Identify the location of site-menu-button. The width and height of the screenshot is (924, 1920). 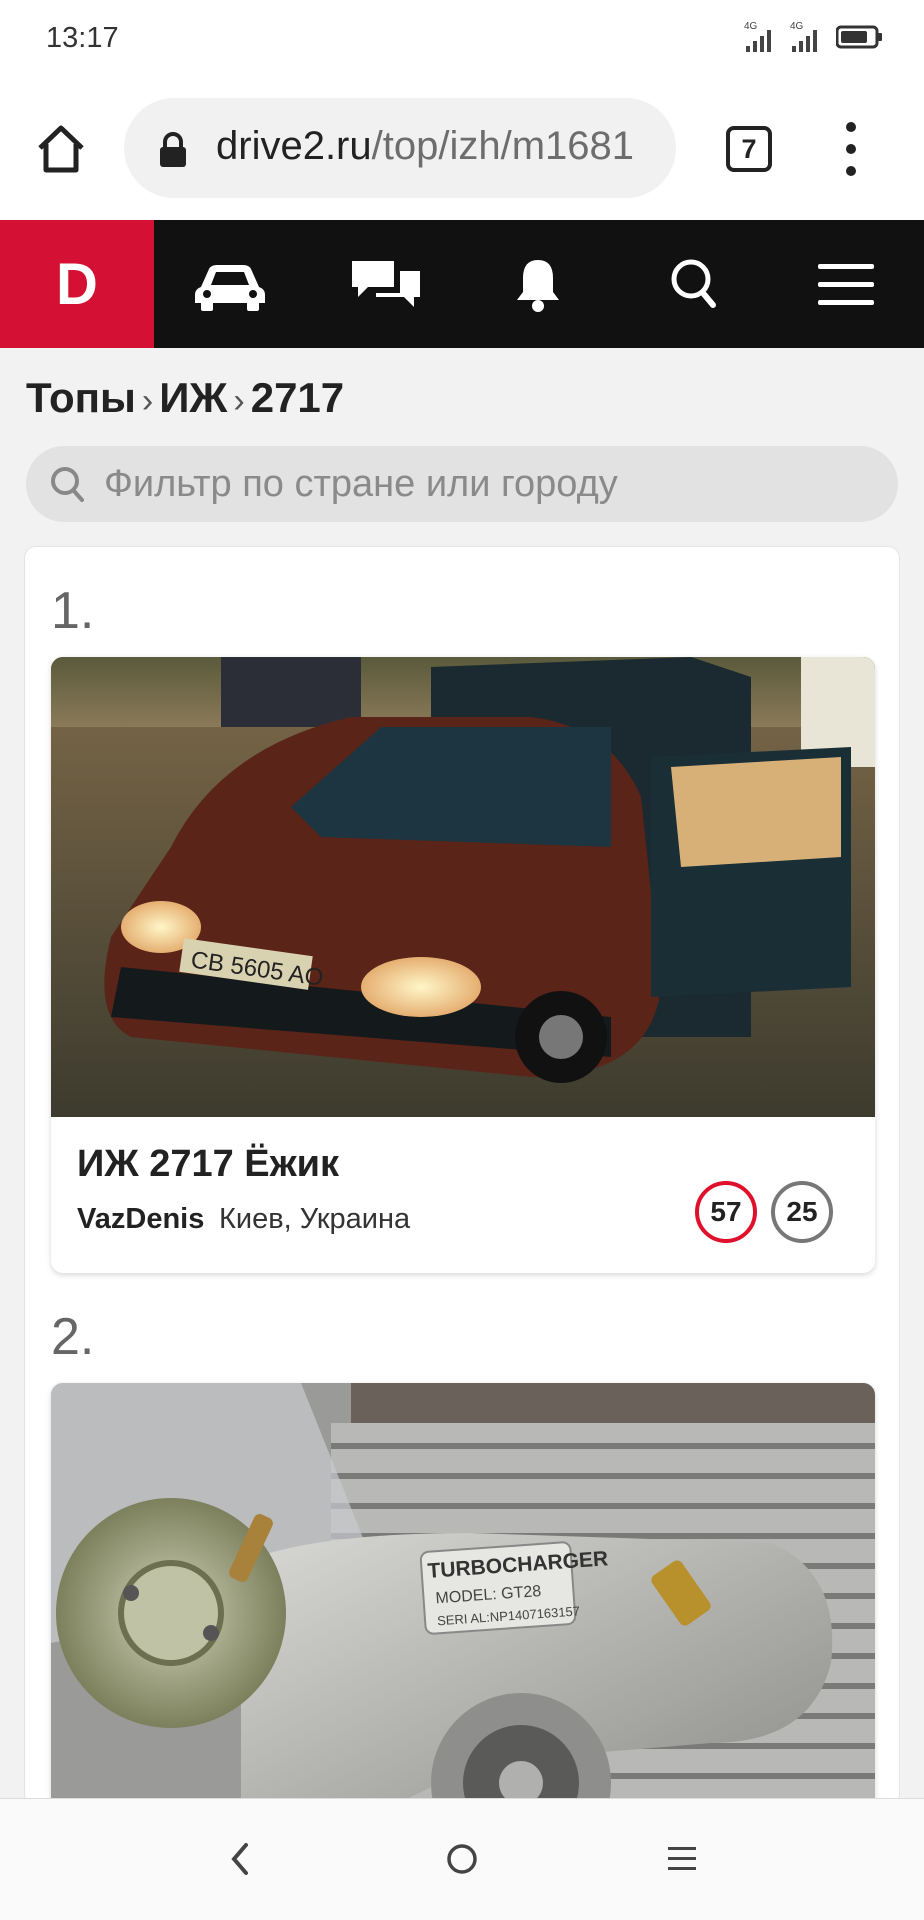
(846, 284).